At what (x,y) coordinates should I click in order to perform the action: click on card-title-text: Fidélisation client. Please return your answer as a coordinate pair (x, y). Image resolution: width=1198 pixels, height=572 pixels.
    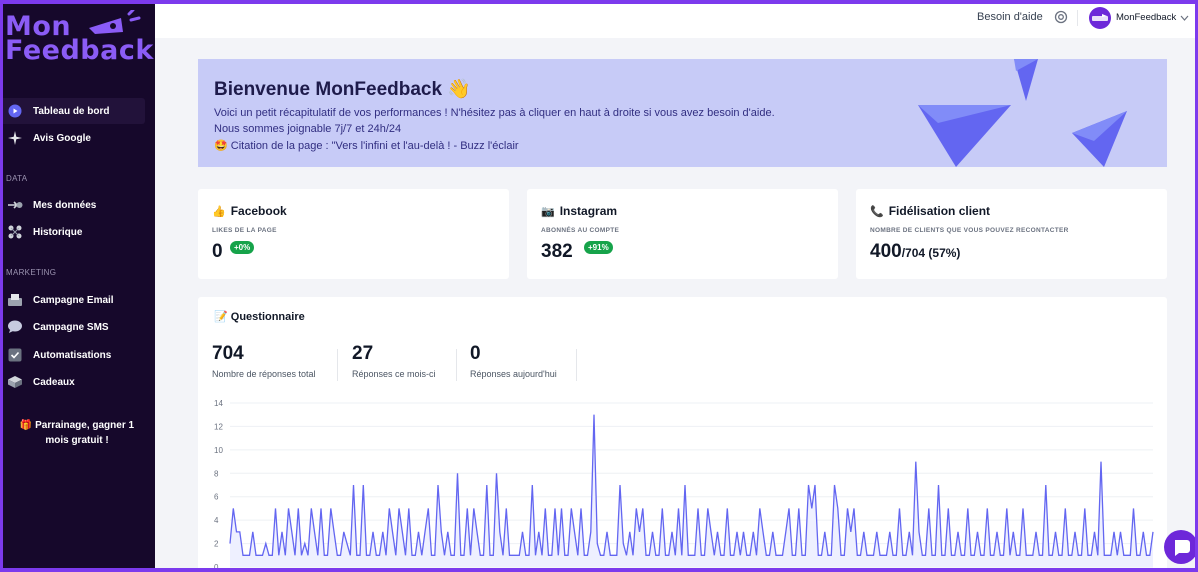
    Looking at the image, I should click on (939, 211).